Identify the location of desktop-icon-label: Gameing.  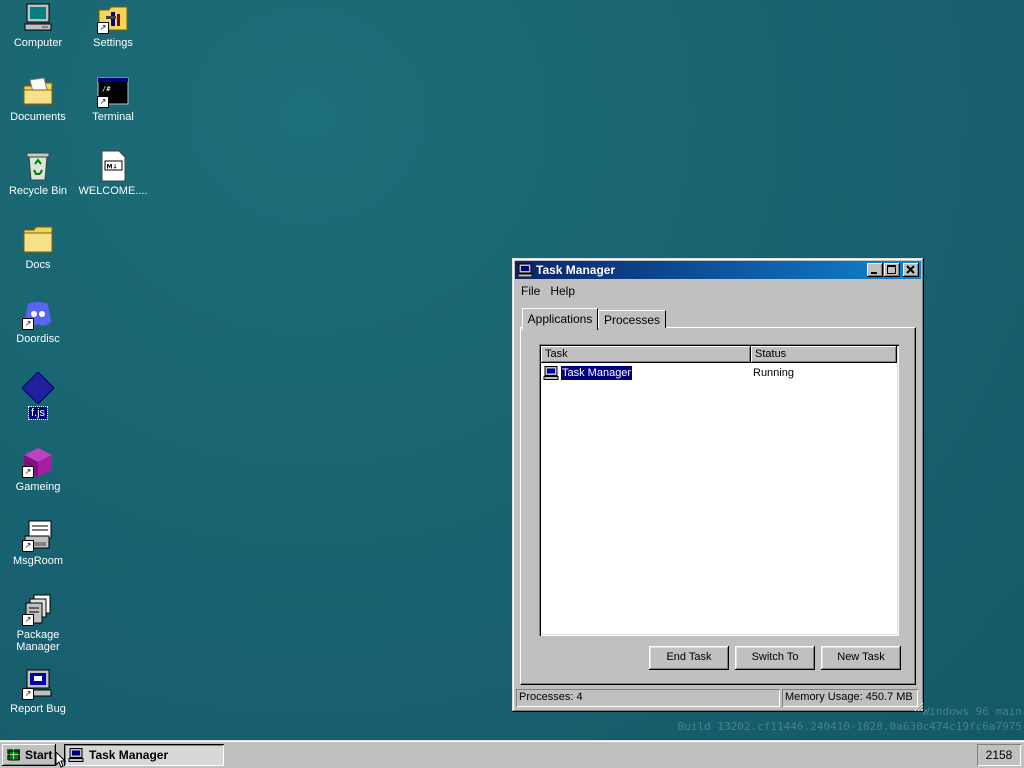
(38, 487).